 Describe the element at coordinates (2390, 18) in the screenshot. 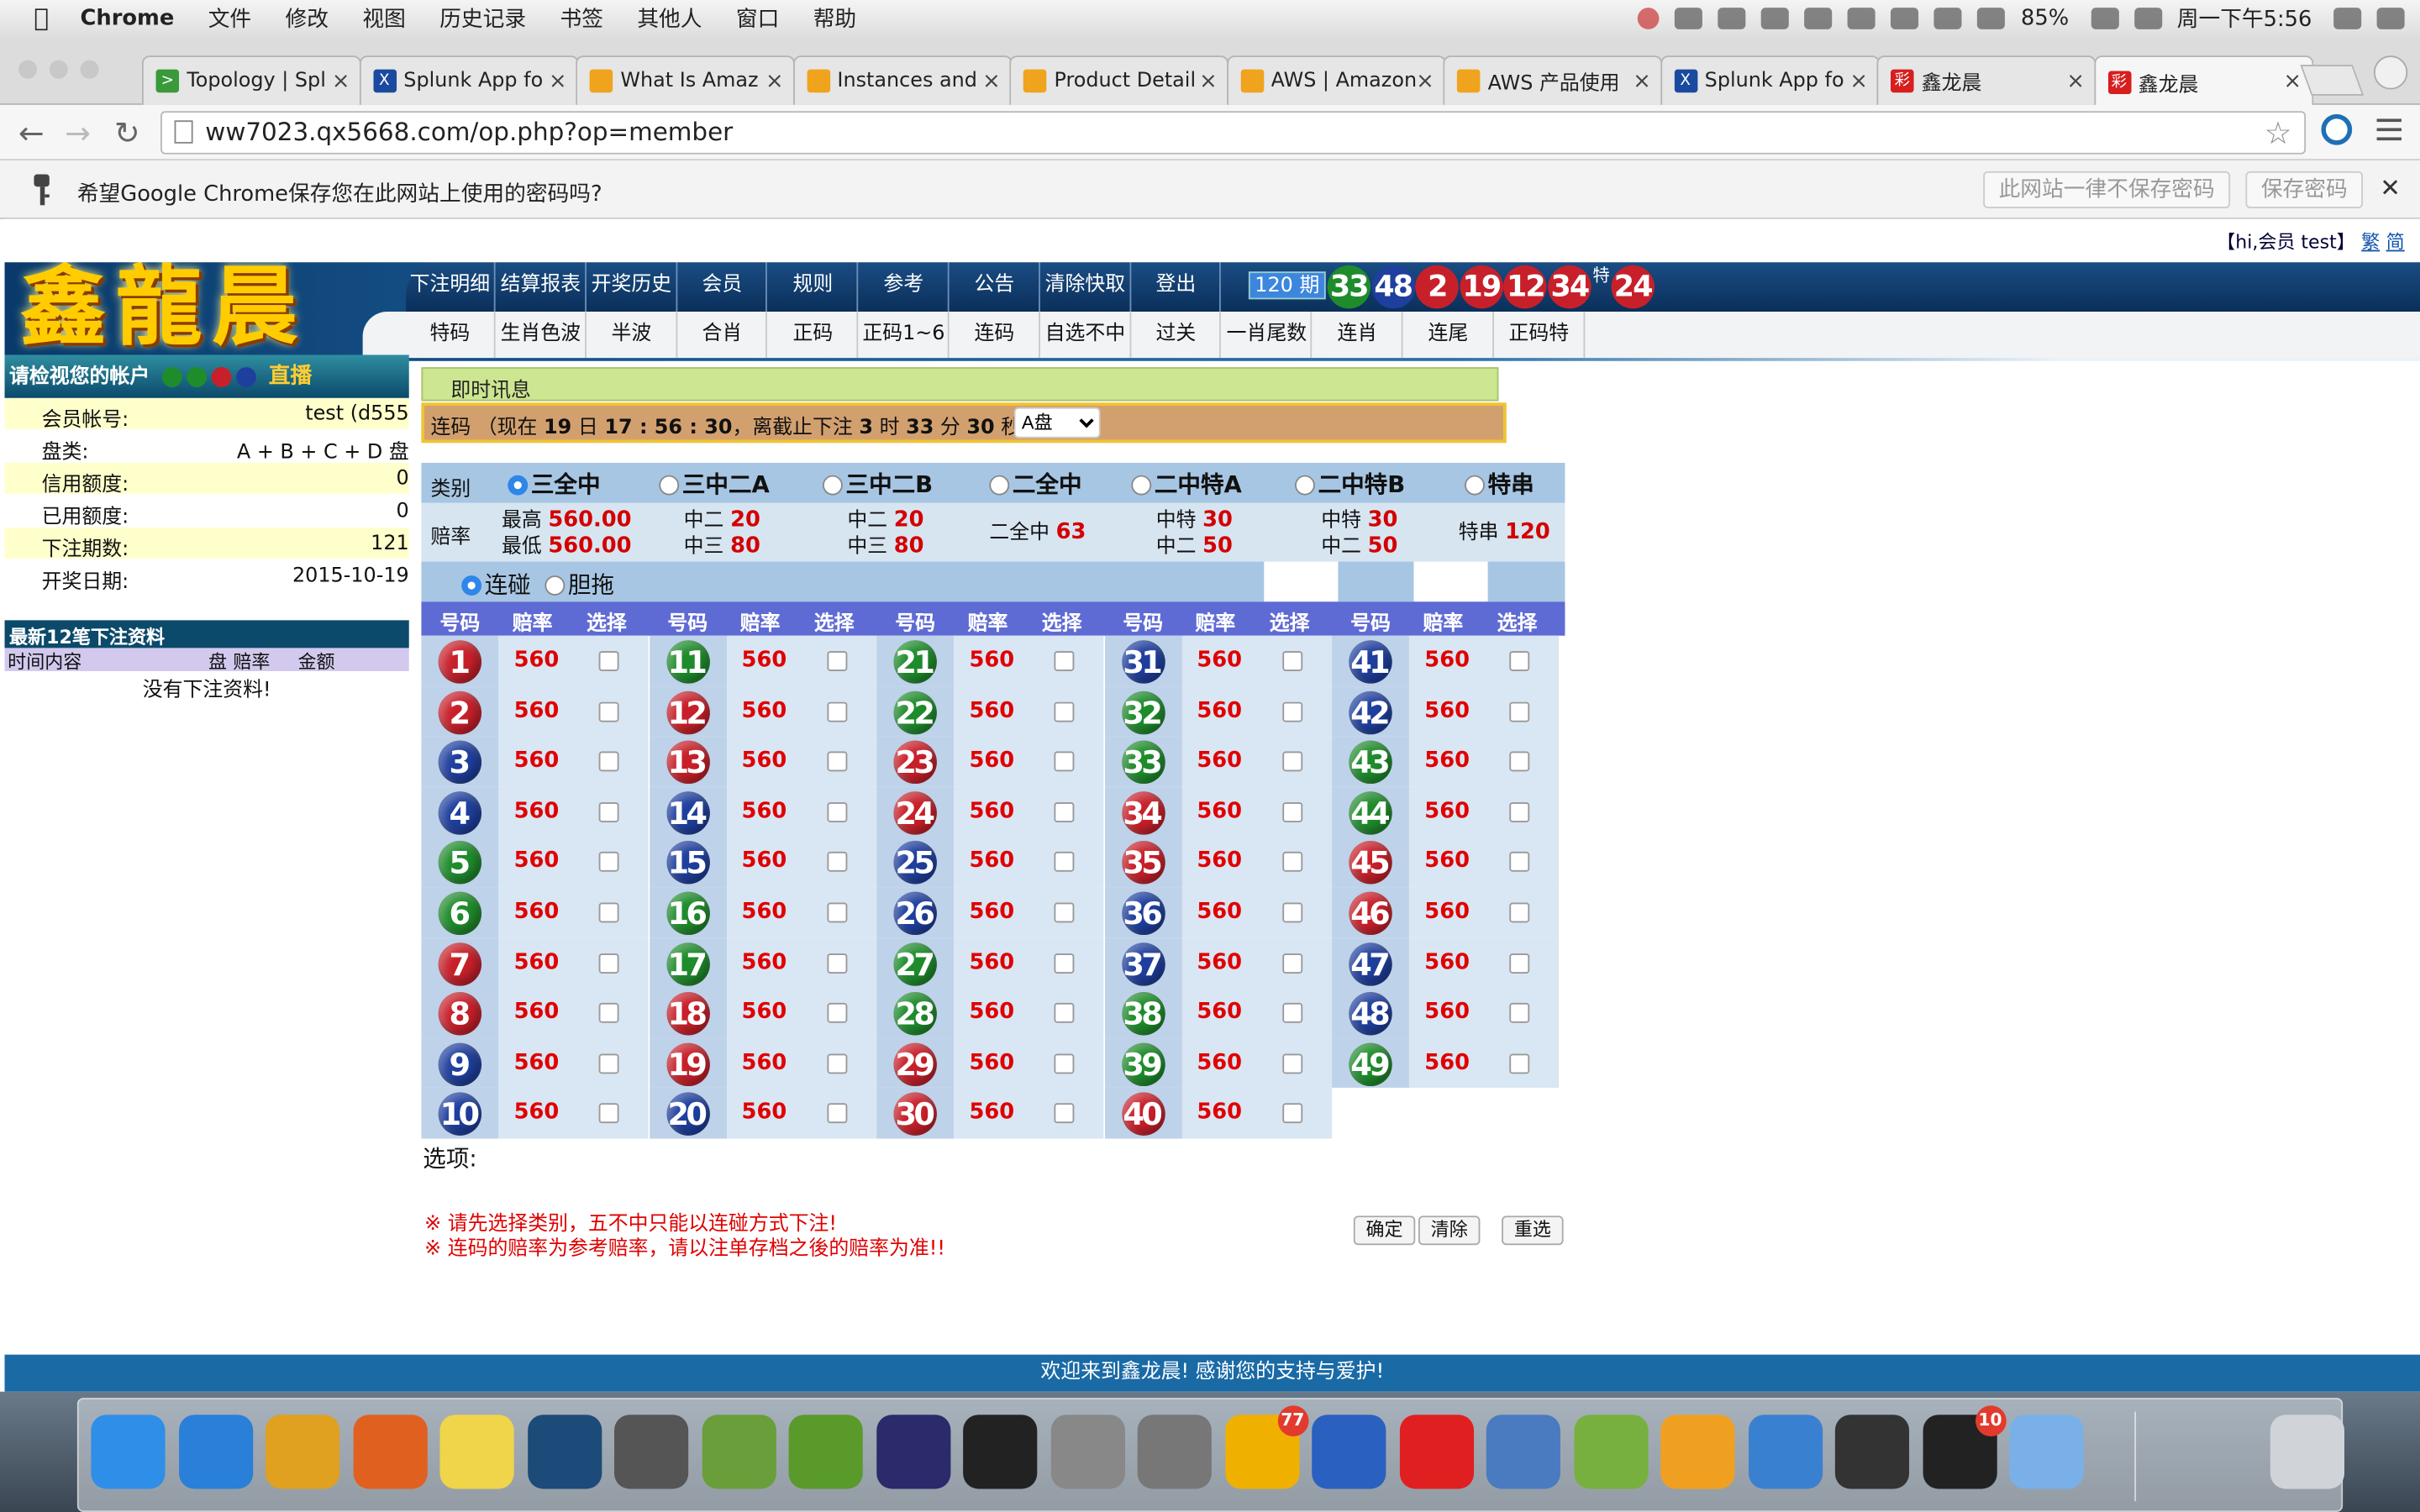

I see `notification-center-icon` at that location.